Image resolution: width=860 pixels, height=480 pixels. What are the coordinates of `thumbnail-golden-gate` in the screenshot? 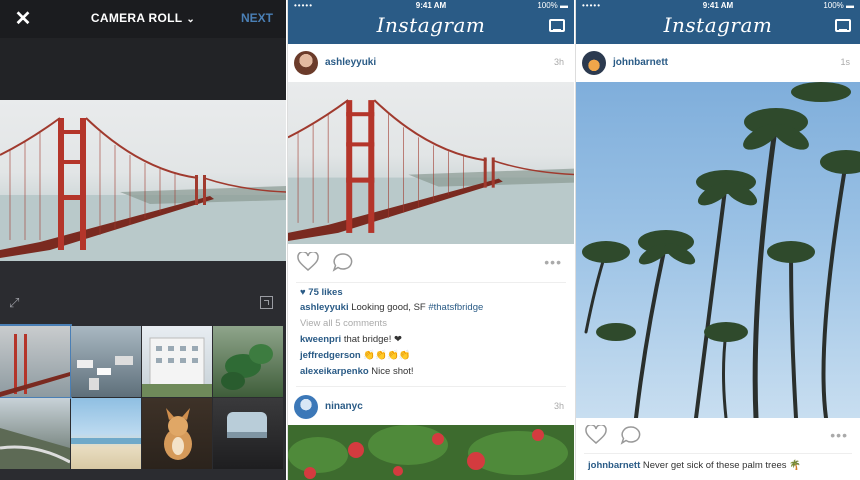 It's located at (36, 361).